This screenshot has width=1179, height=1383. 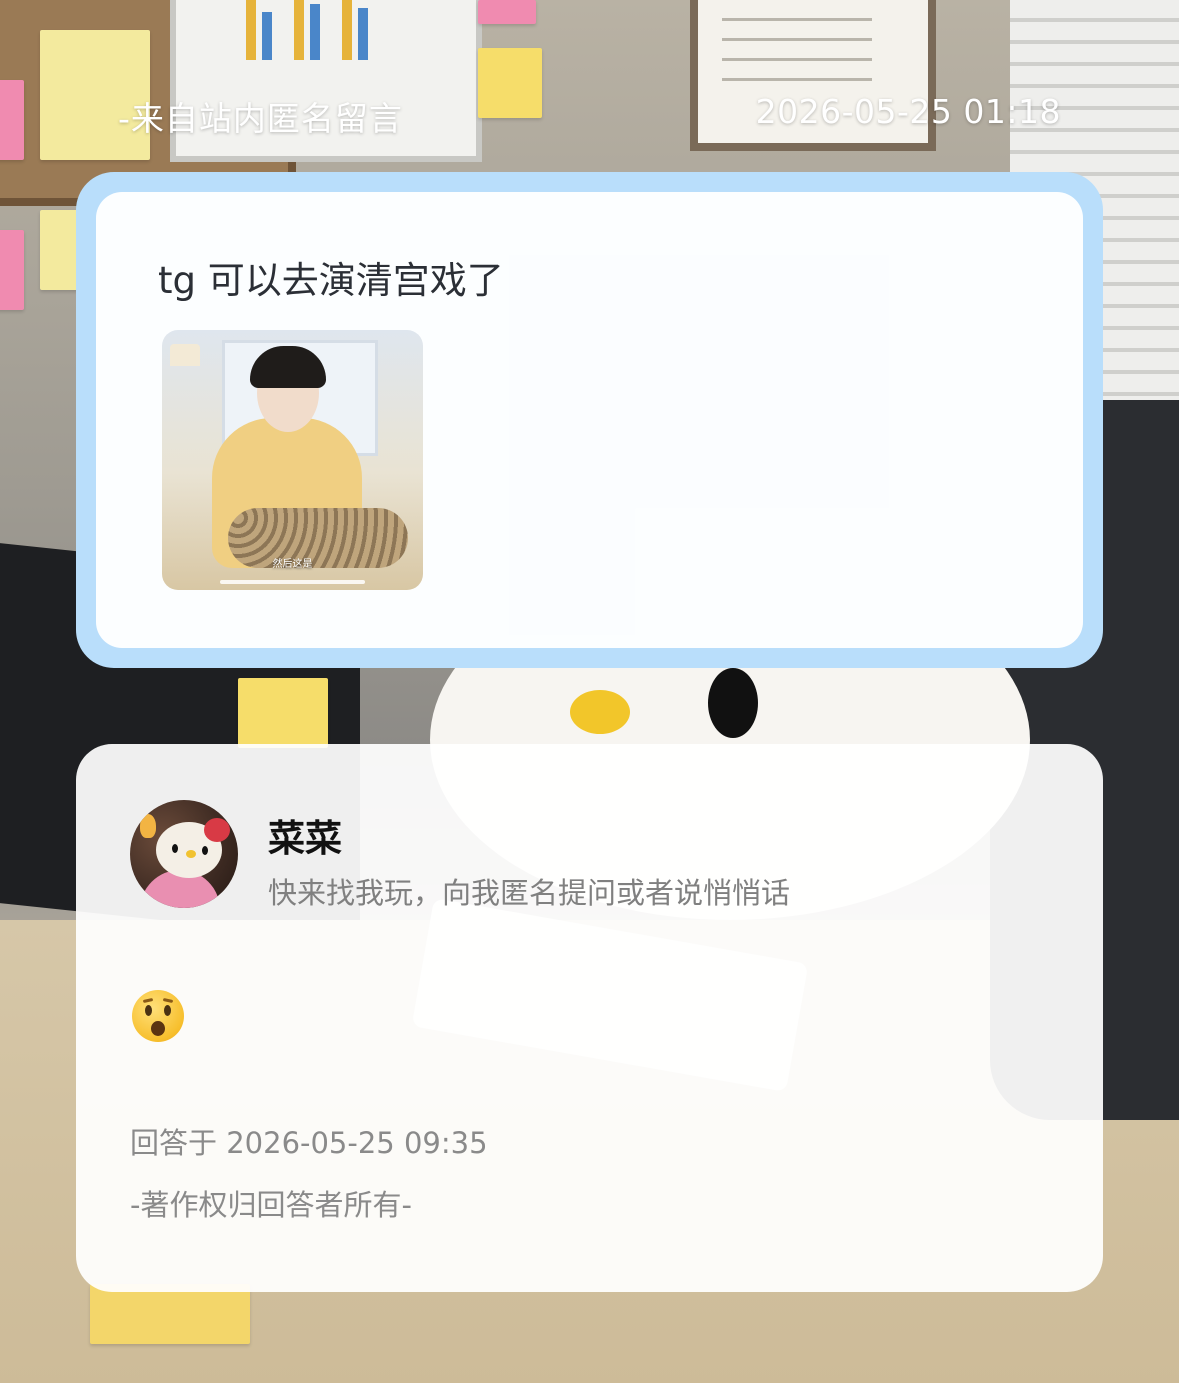 I want to click on question-text: tg 可以去演清宫戏了, so click(x=331, y=280).